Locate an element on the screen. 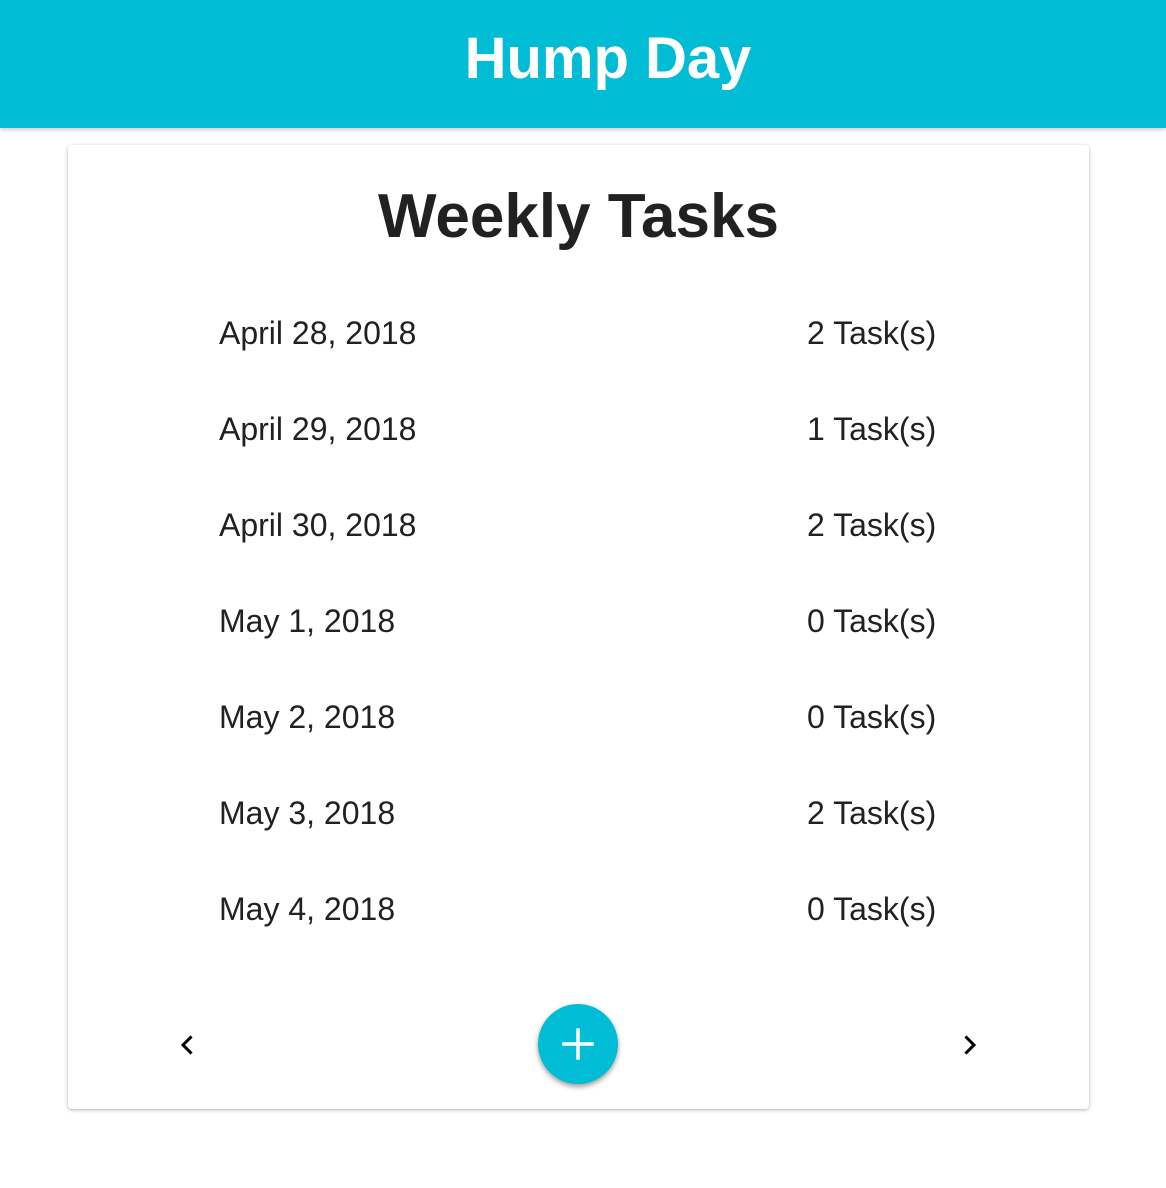  day-date: May 4, 2018 is located at coordinates (307, 909).